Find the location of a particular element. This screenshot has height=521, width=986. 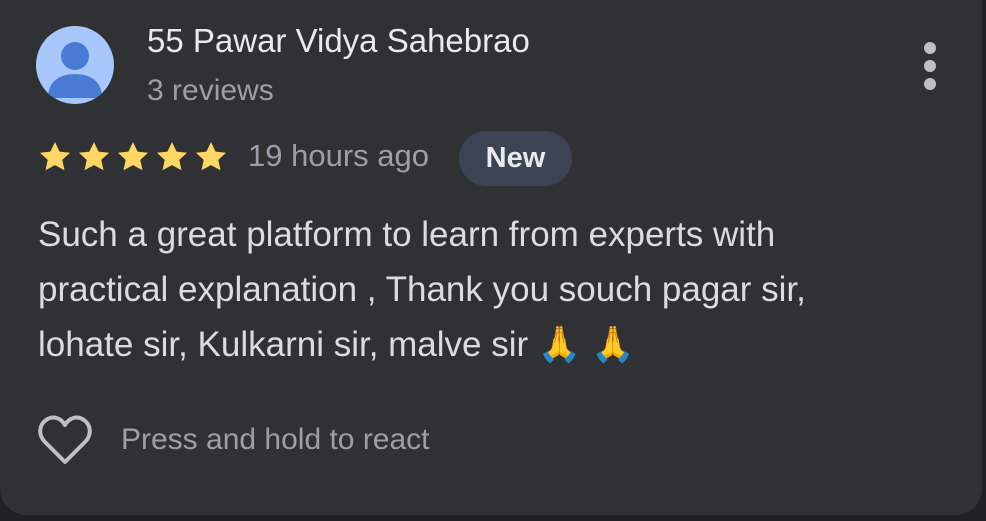

reviewer-name: 55 Pawar Vidya Sahebrao is located at coordinates (338, 41).